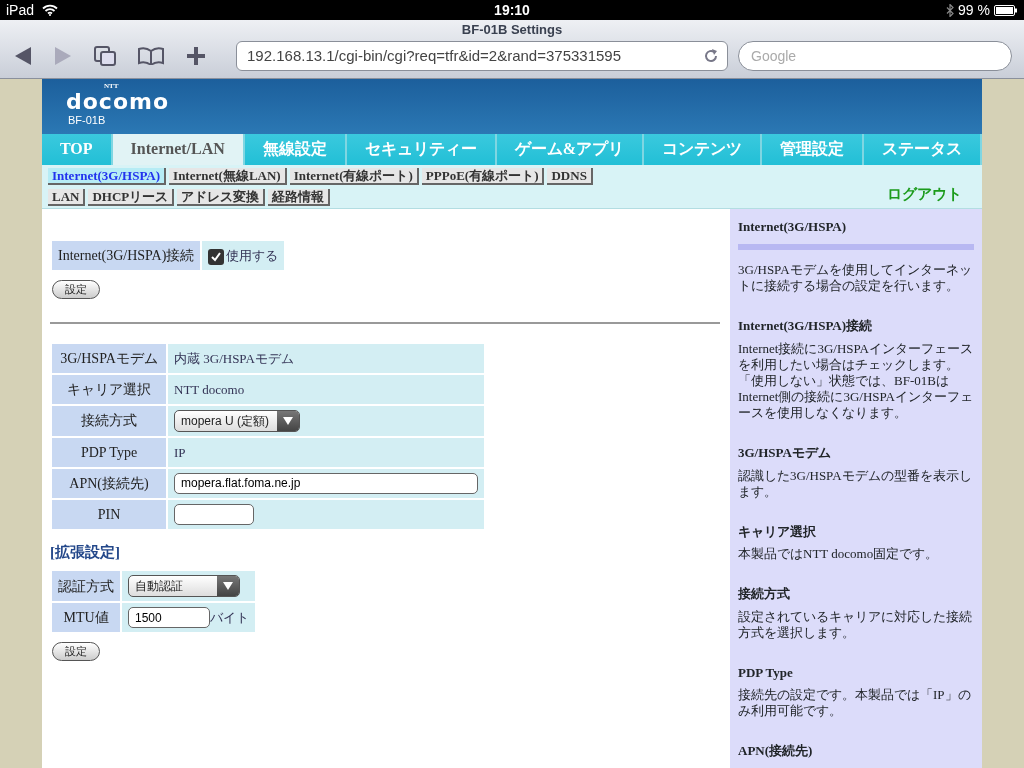  What do you see at coordinates (109, 389) in the screenshot?
I see `setting-label: キャリア選択` at bounding box center [109, 389].